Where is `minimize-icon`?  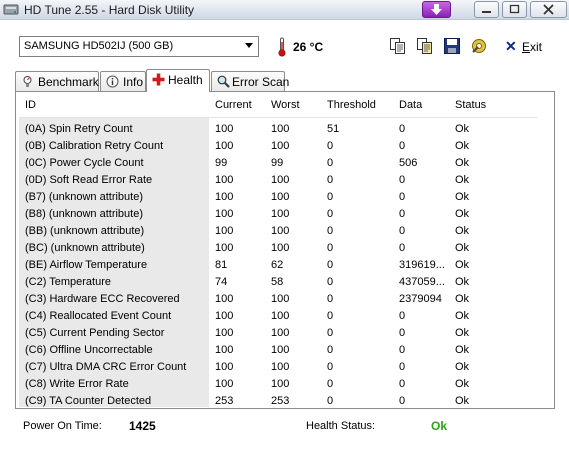 minimize-icon is located at coordinates (486, 12).